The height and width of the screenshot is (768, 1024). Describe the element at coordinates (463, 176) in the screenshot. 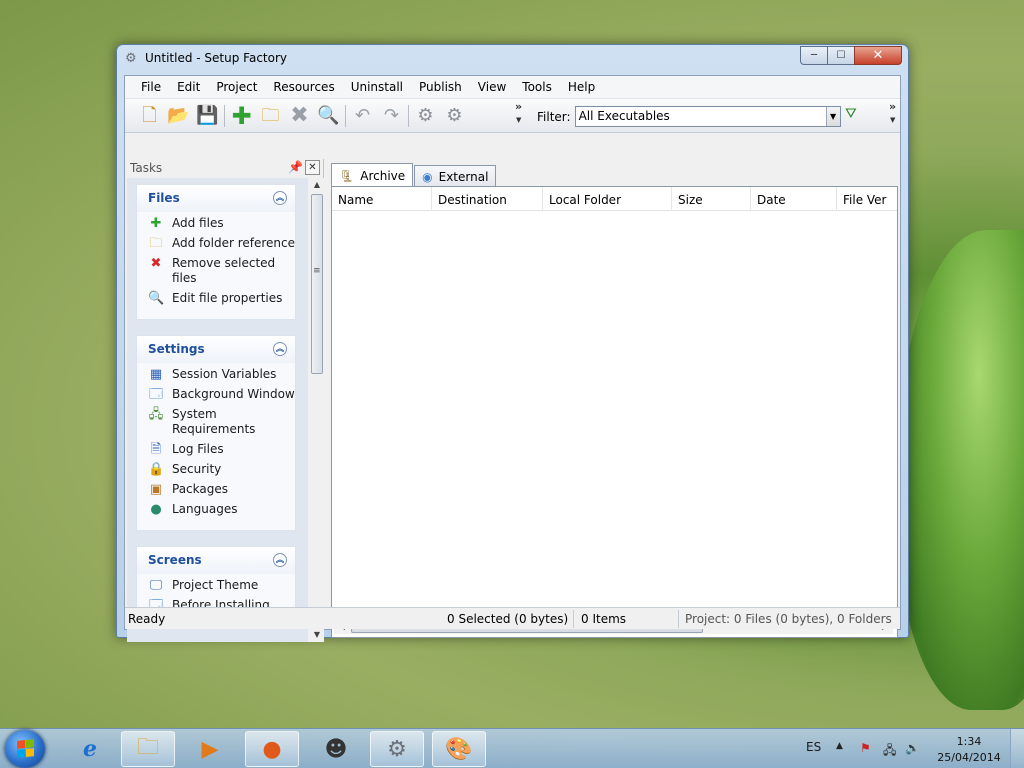

I see `tab-label: External` at that location.